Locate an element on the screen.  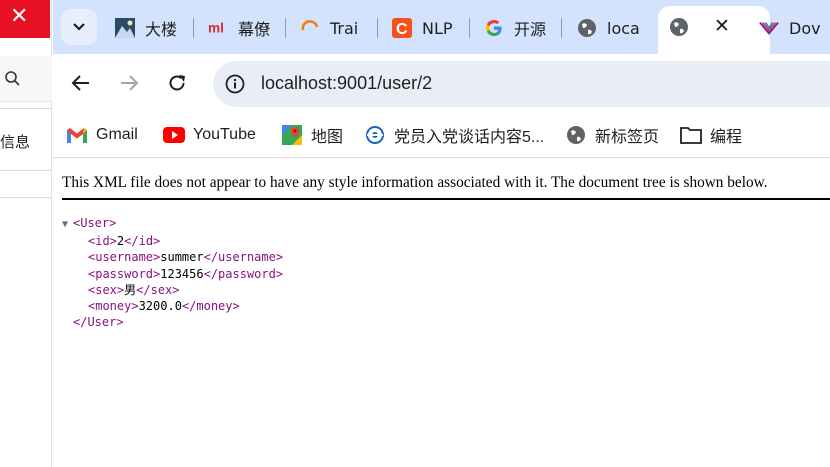
close-button: ✕ is located at coordinates (25, 19).